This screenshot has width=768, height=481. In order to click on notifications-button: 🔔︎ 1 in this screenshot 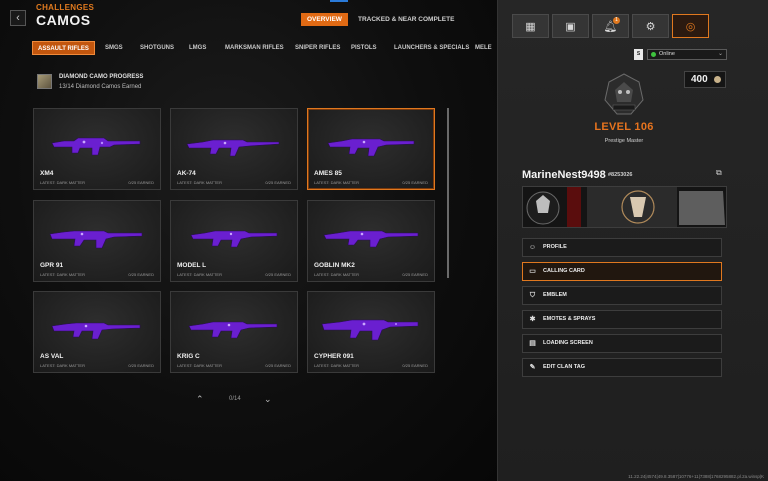, I will do `click(610, 26)`.